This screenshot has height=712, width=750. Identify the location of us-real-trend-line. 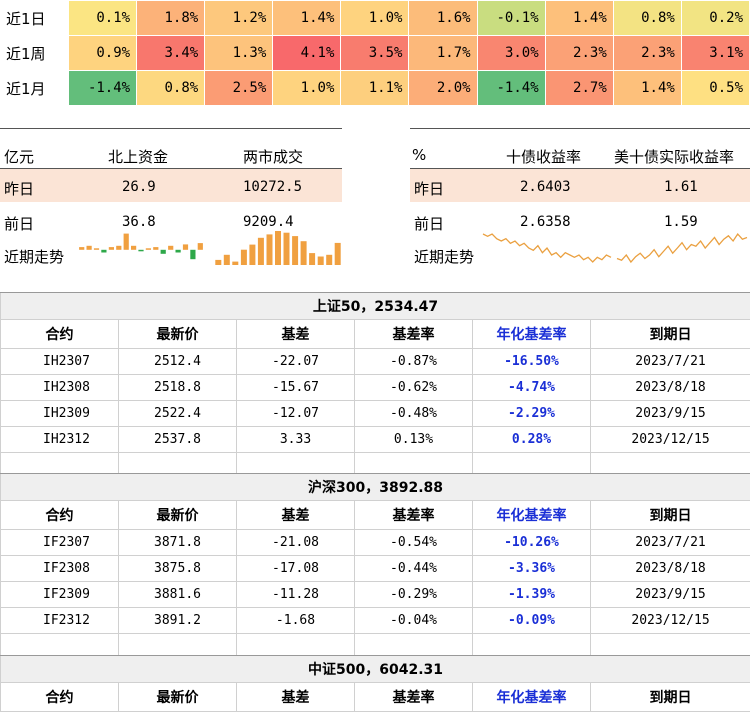
(682, 248).